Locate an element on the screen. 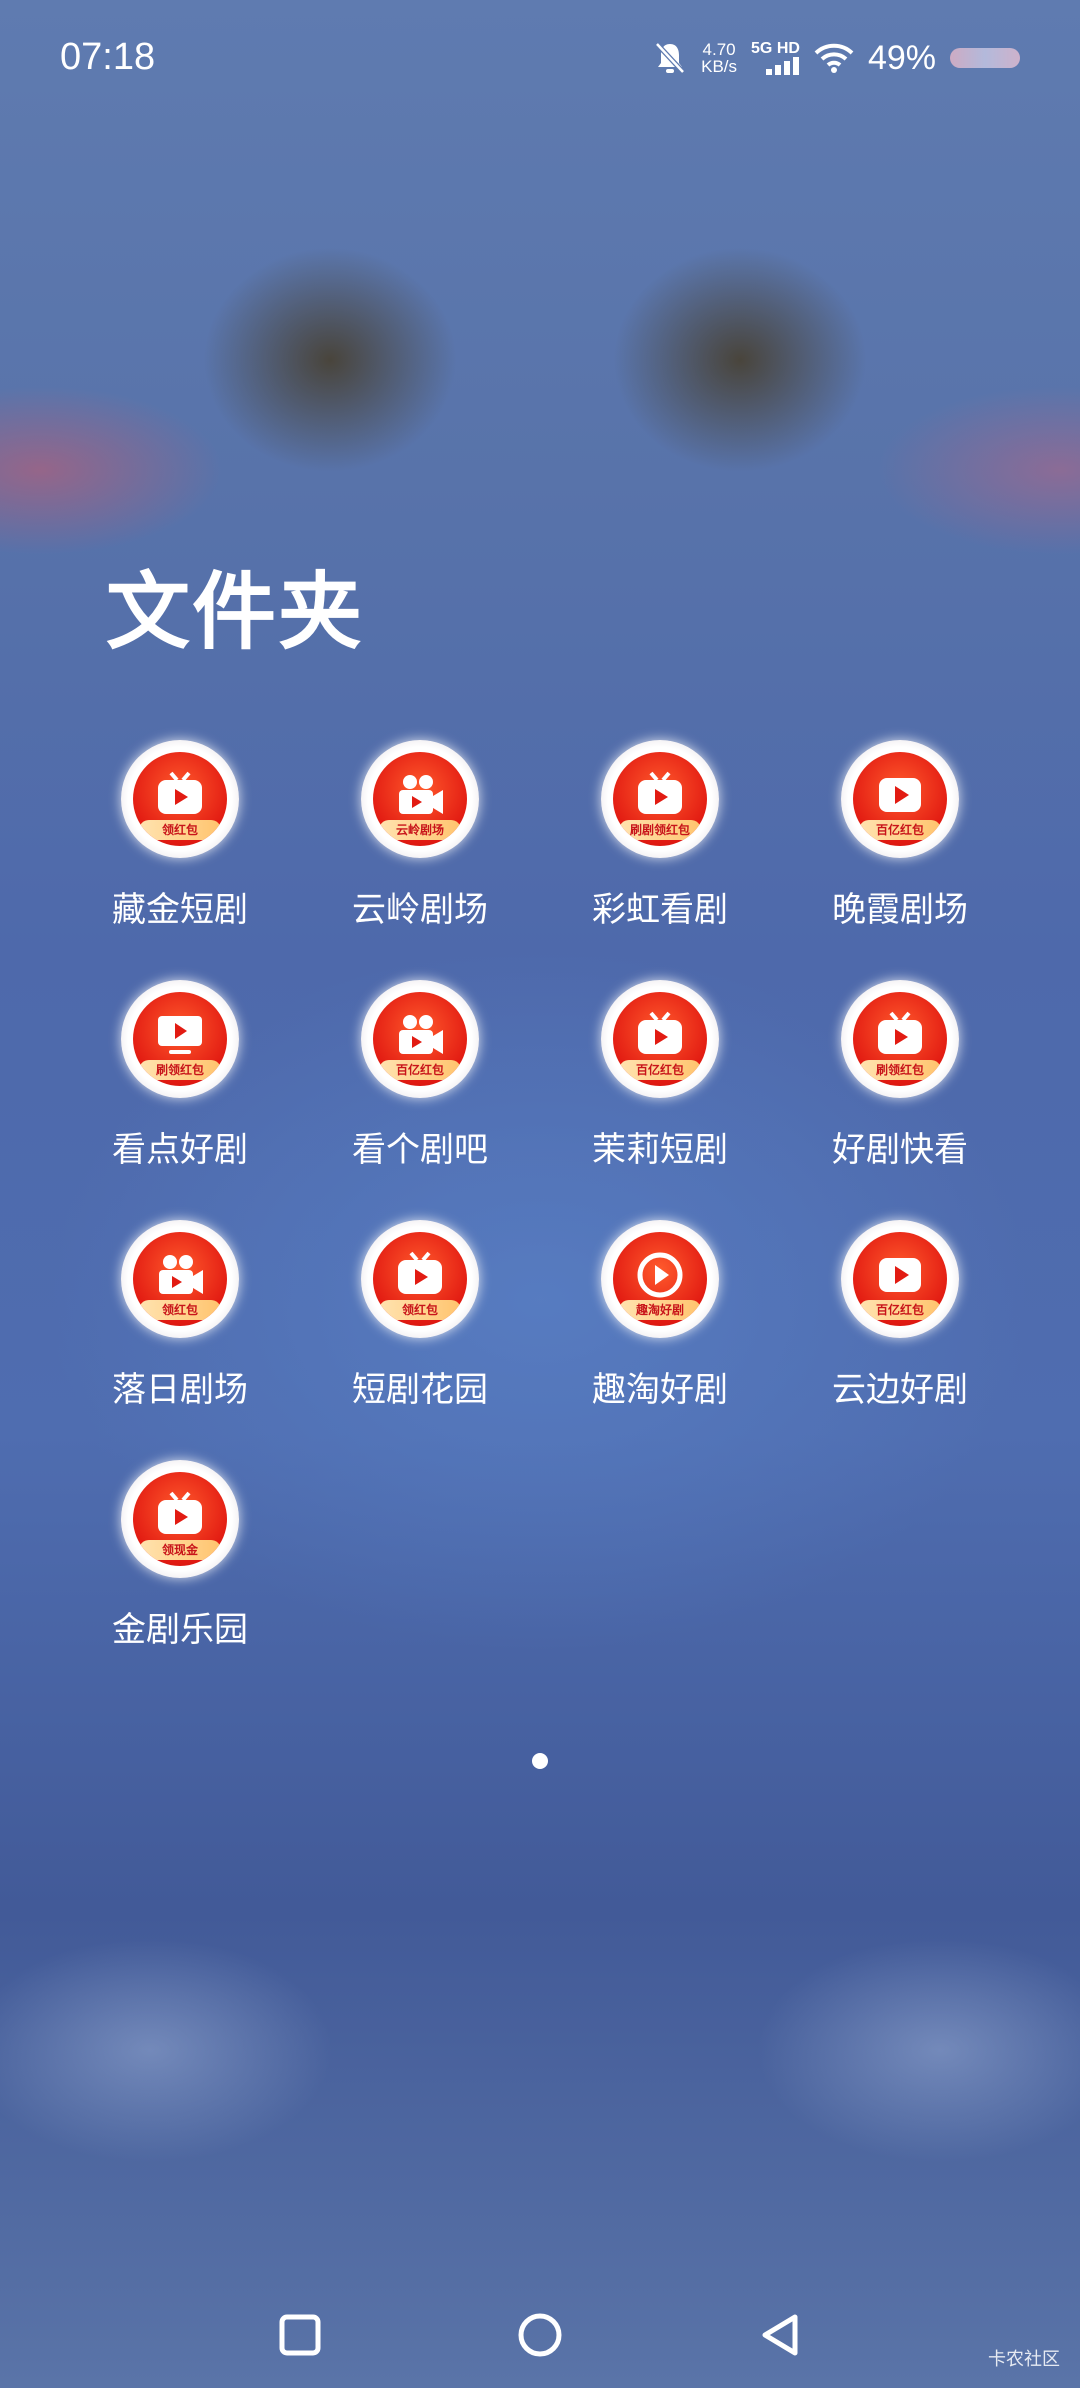 The image size is (1080, 2388). app-label: 金剧乐园 is located at coordinates (180, 1630).